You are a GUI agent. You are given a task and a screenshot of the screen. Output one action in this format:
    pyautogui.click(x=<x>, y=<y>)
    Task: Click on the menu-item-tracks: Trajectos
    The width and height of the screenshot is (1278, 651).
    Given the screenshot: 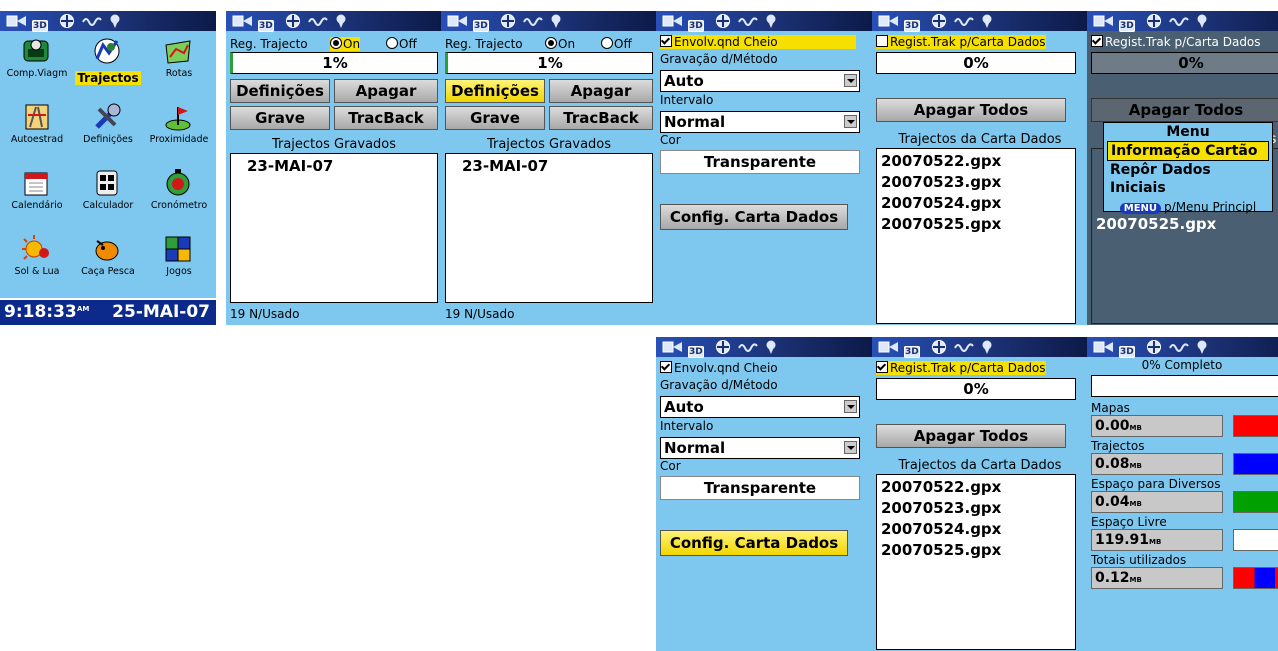 What is the action you would take?
    pyautogui.click(x=108, y=60)
    